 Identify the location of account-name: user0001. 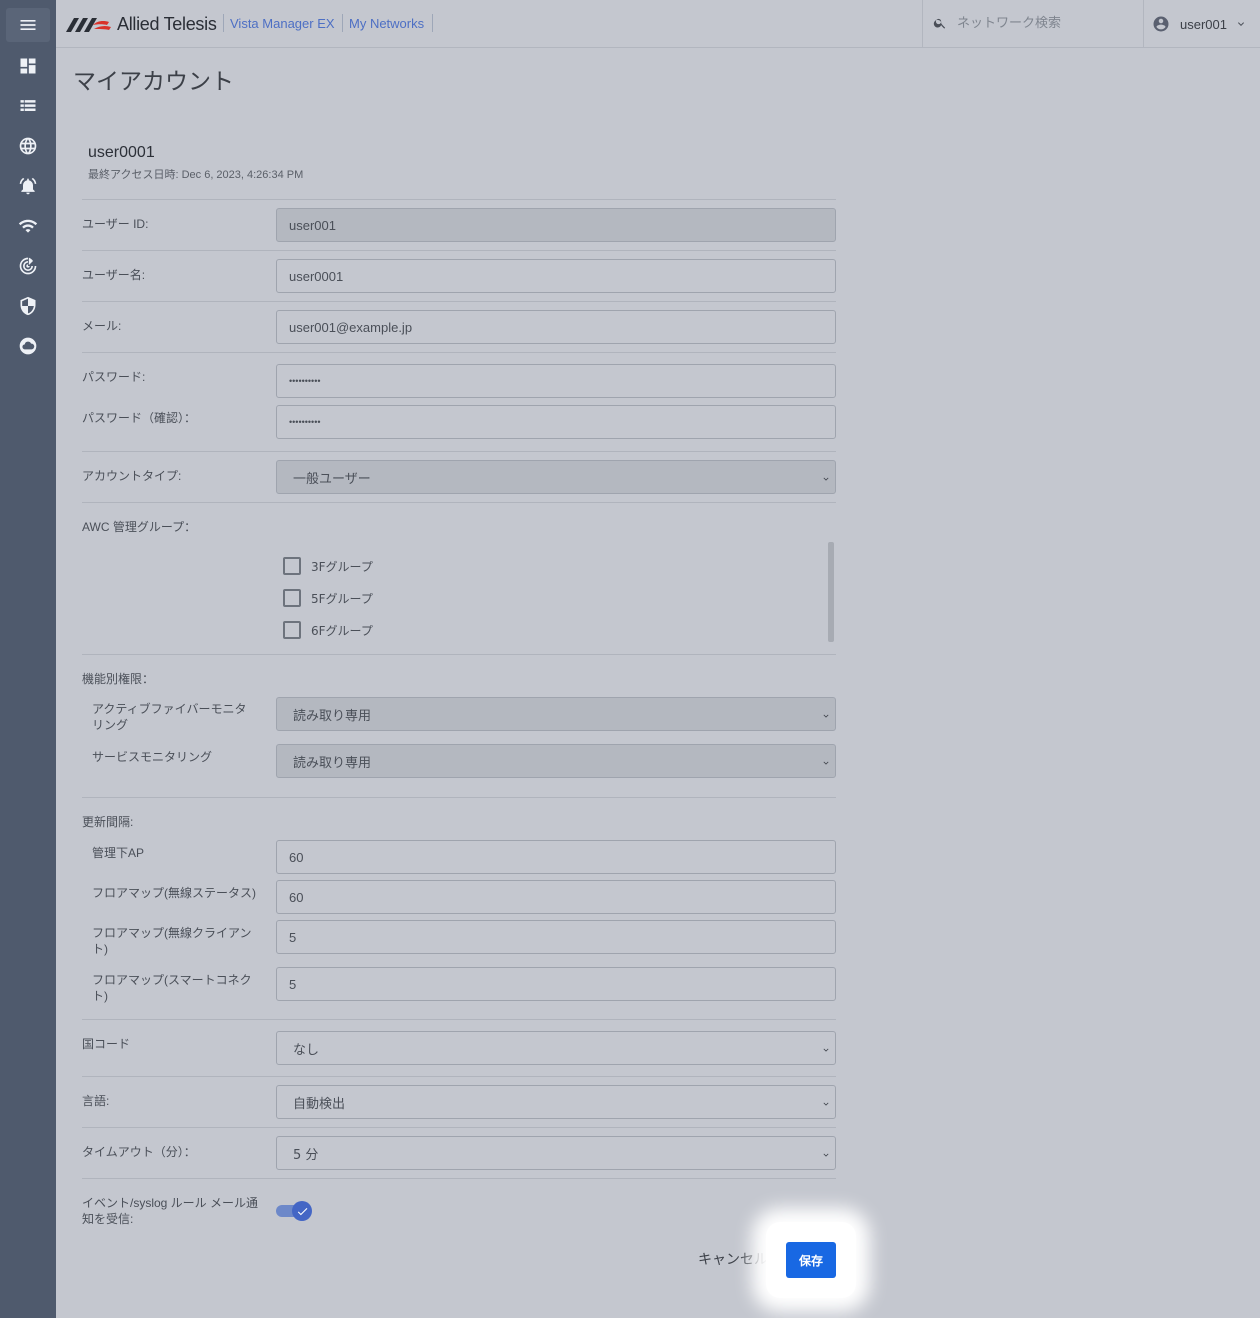
(121, 152).